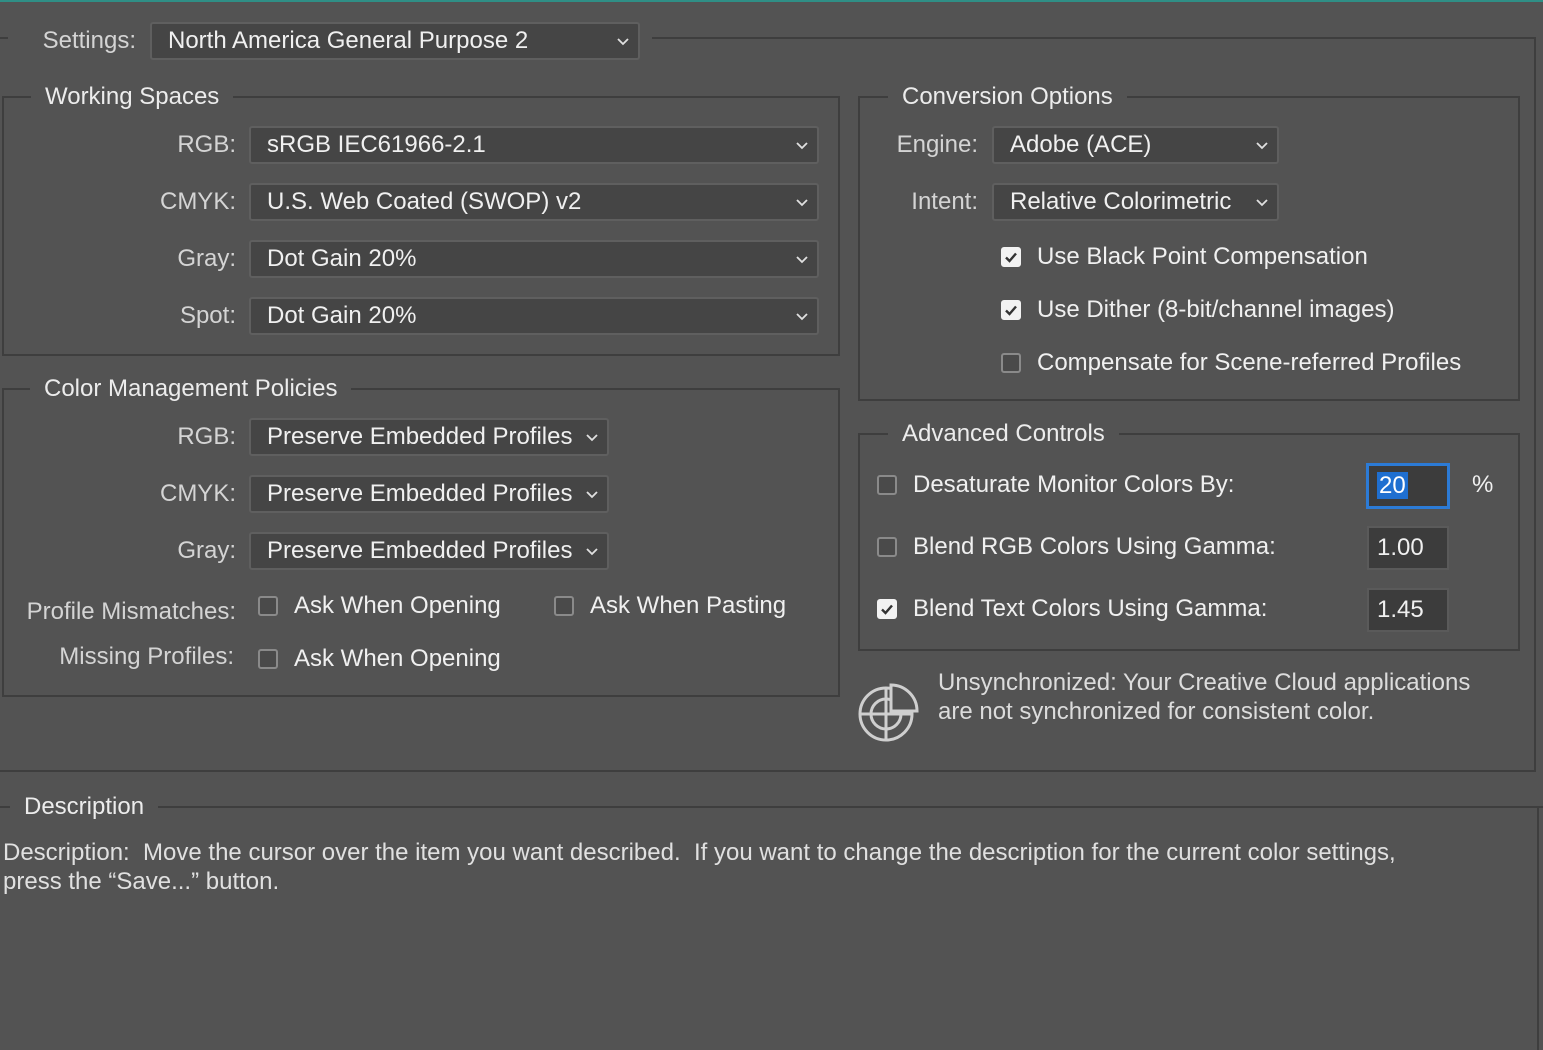 The height and width of the screenshot is (1050, 1543). Describe the element at coordinates (146, 656) in the screenshot. I see `missing-profiles-label: Missing Profiles:` at that location.